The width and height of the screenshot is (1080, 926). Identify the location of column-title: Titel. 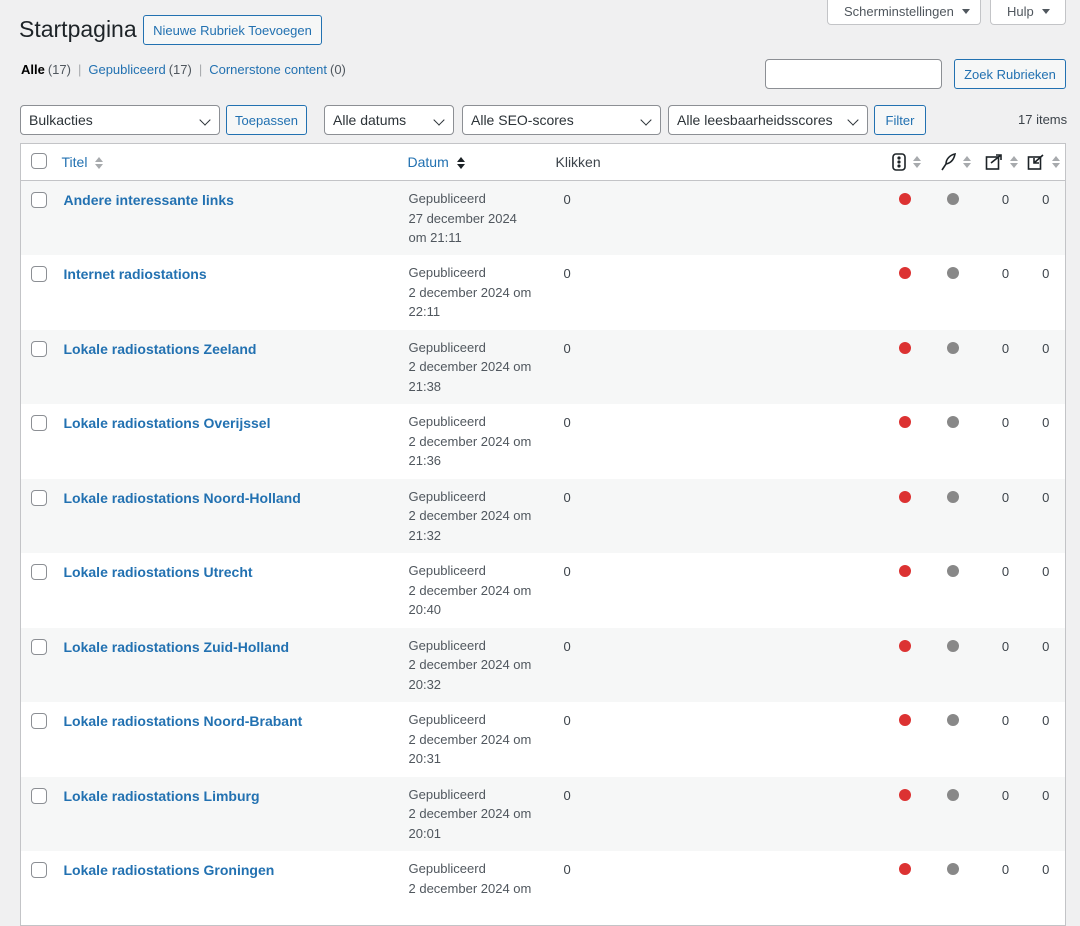
(230, 162).